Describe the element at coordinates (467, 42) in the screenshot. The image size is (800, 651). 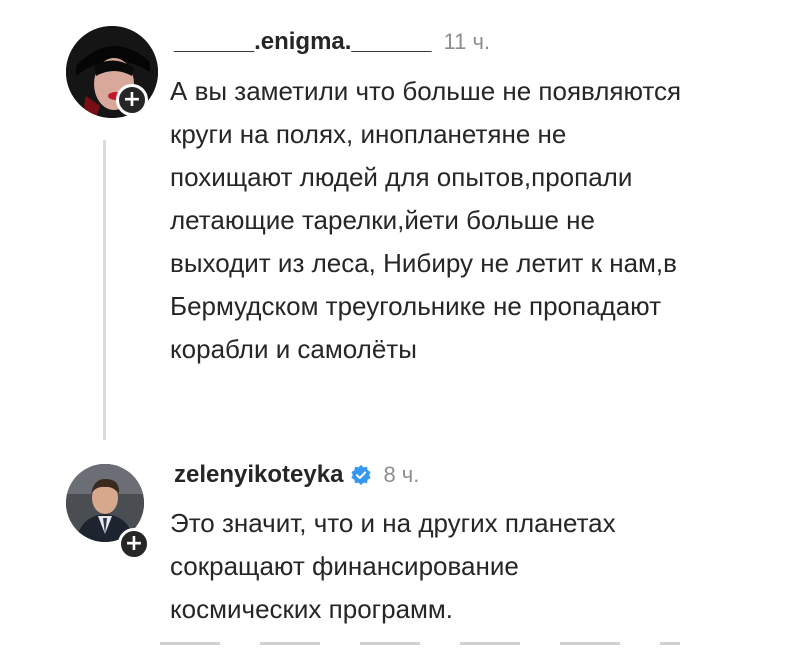
I see `timestamp: 11 ч.` at that location.